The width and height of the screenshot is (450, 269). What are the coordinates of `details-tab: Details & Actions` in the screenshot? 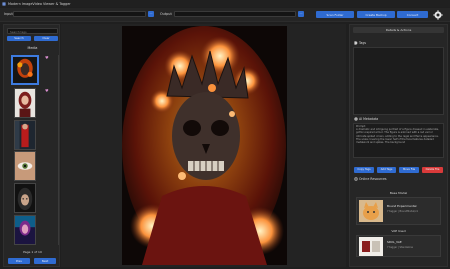 It's located at (398, 30).